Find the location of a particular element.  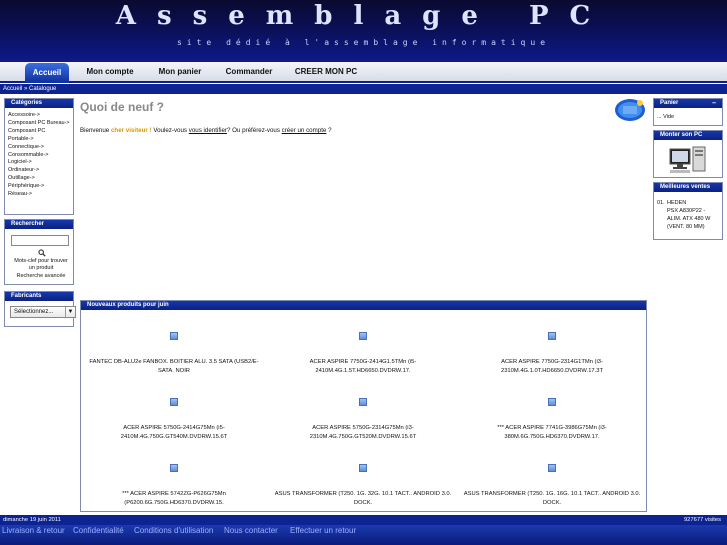

welcome-visitor: cher visiteur ! is located at coordinates (131, 130).